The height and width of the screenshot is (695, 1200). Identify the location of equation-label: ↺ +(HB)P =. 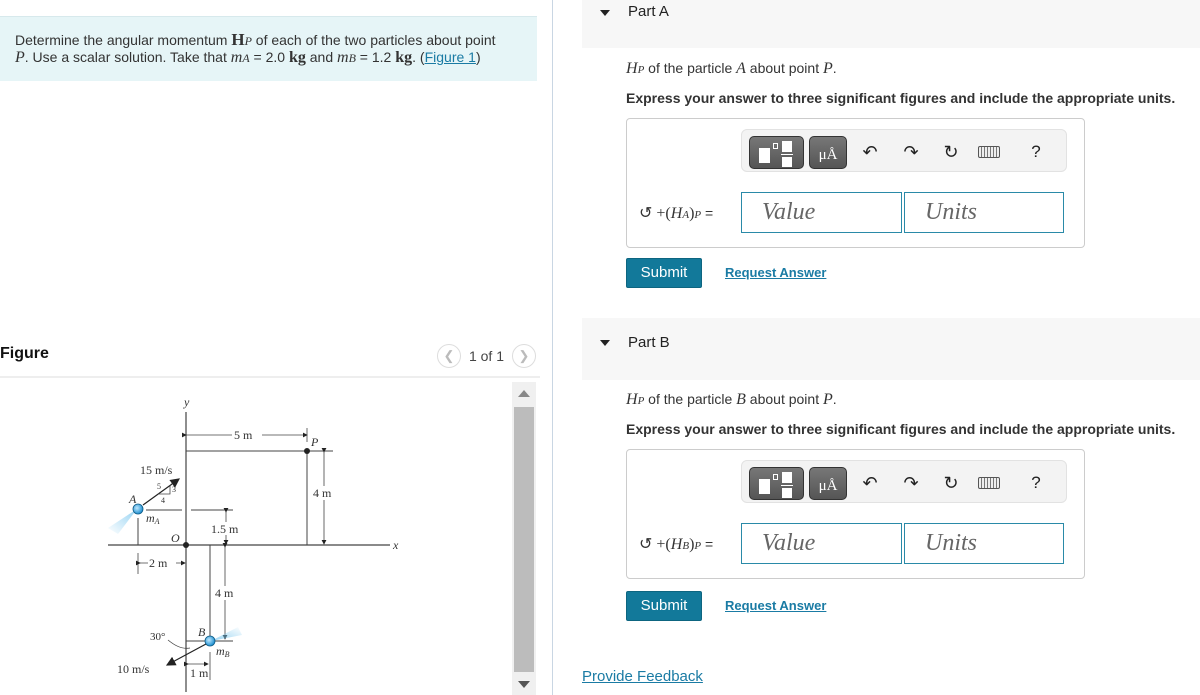
(676, 544).